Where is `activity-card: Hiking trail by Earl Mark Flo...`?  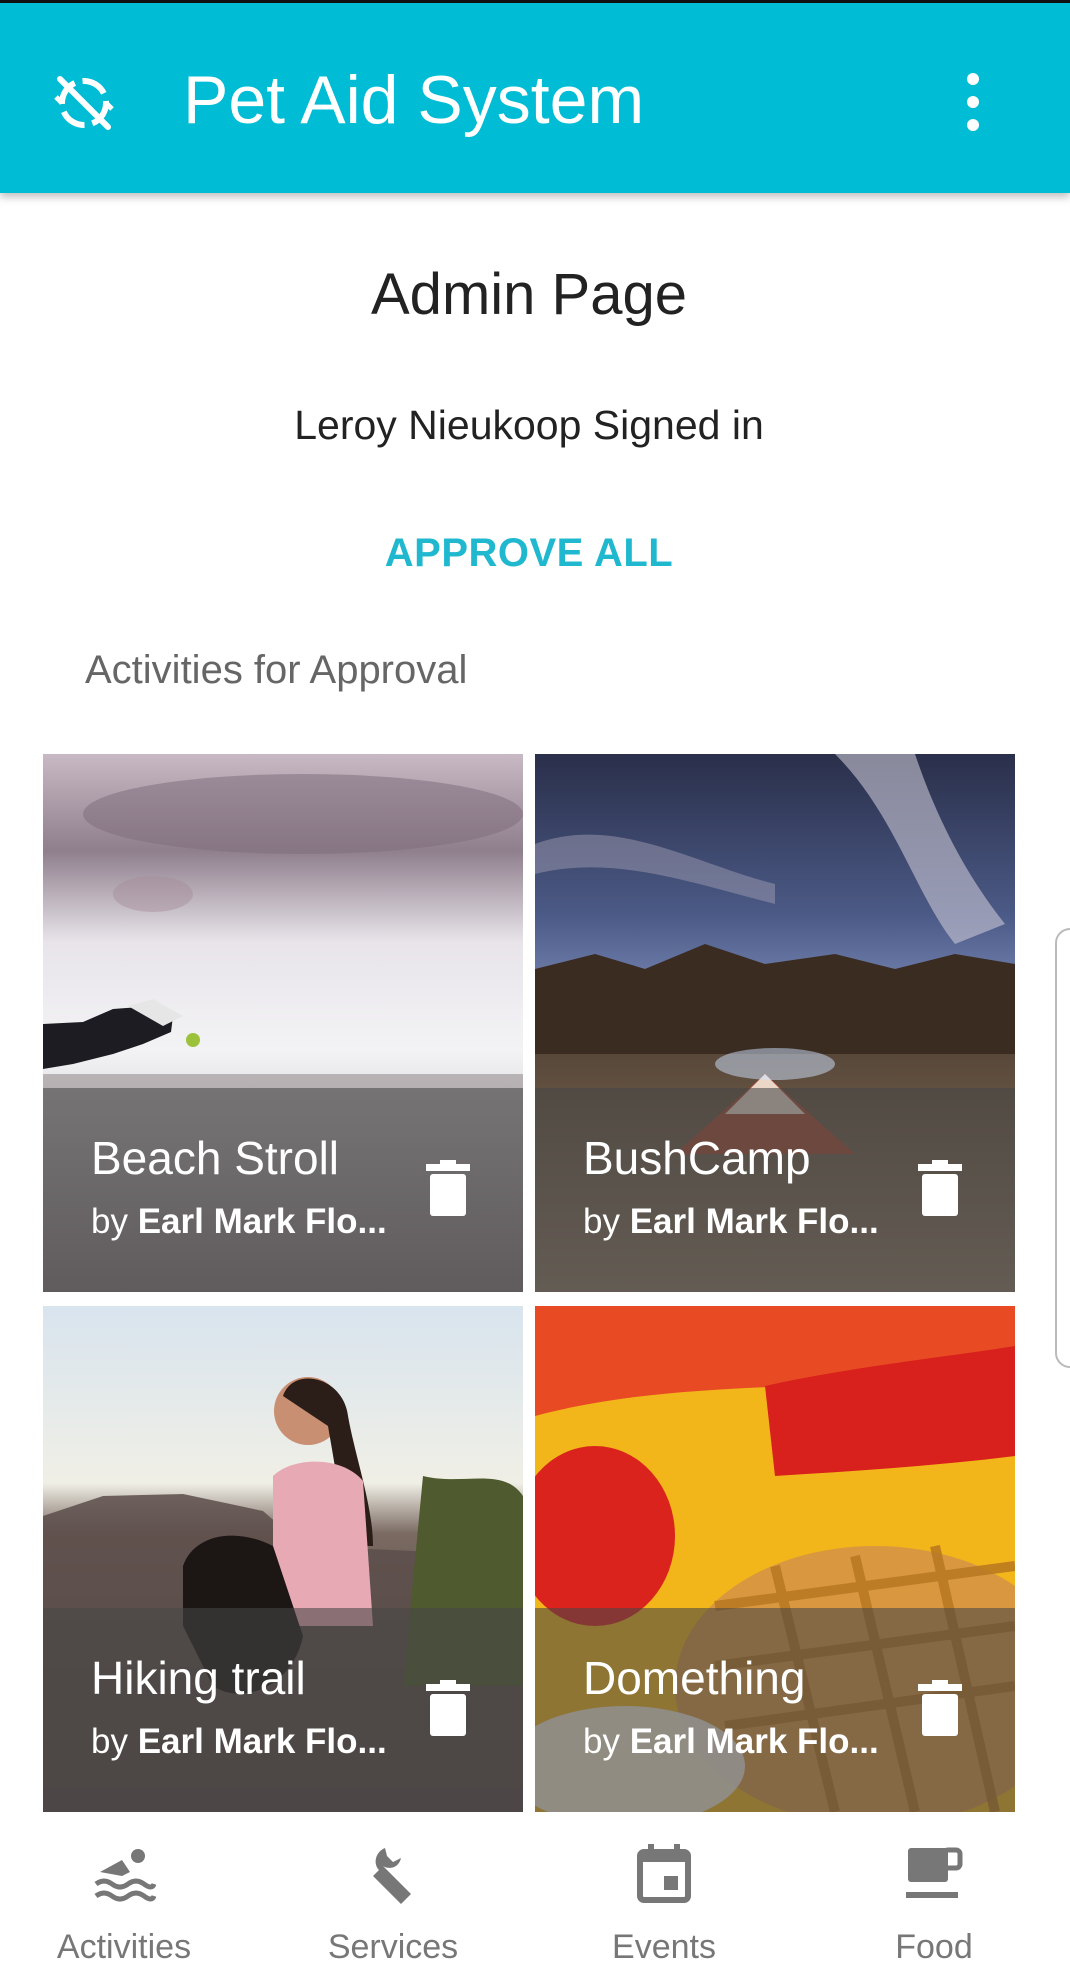
activity-card: Hiking trail by Earl Mark Flo... is located at coordinates (283, 1559).